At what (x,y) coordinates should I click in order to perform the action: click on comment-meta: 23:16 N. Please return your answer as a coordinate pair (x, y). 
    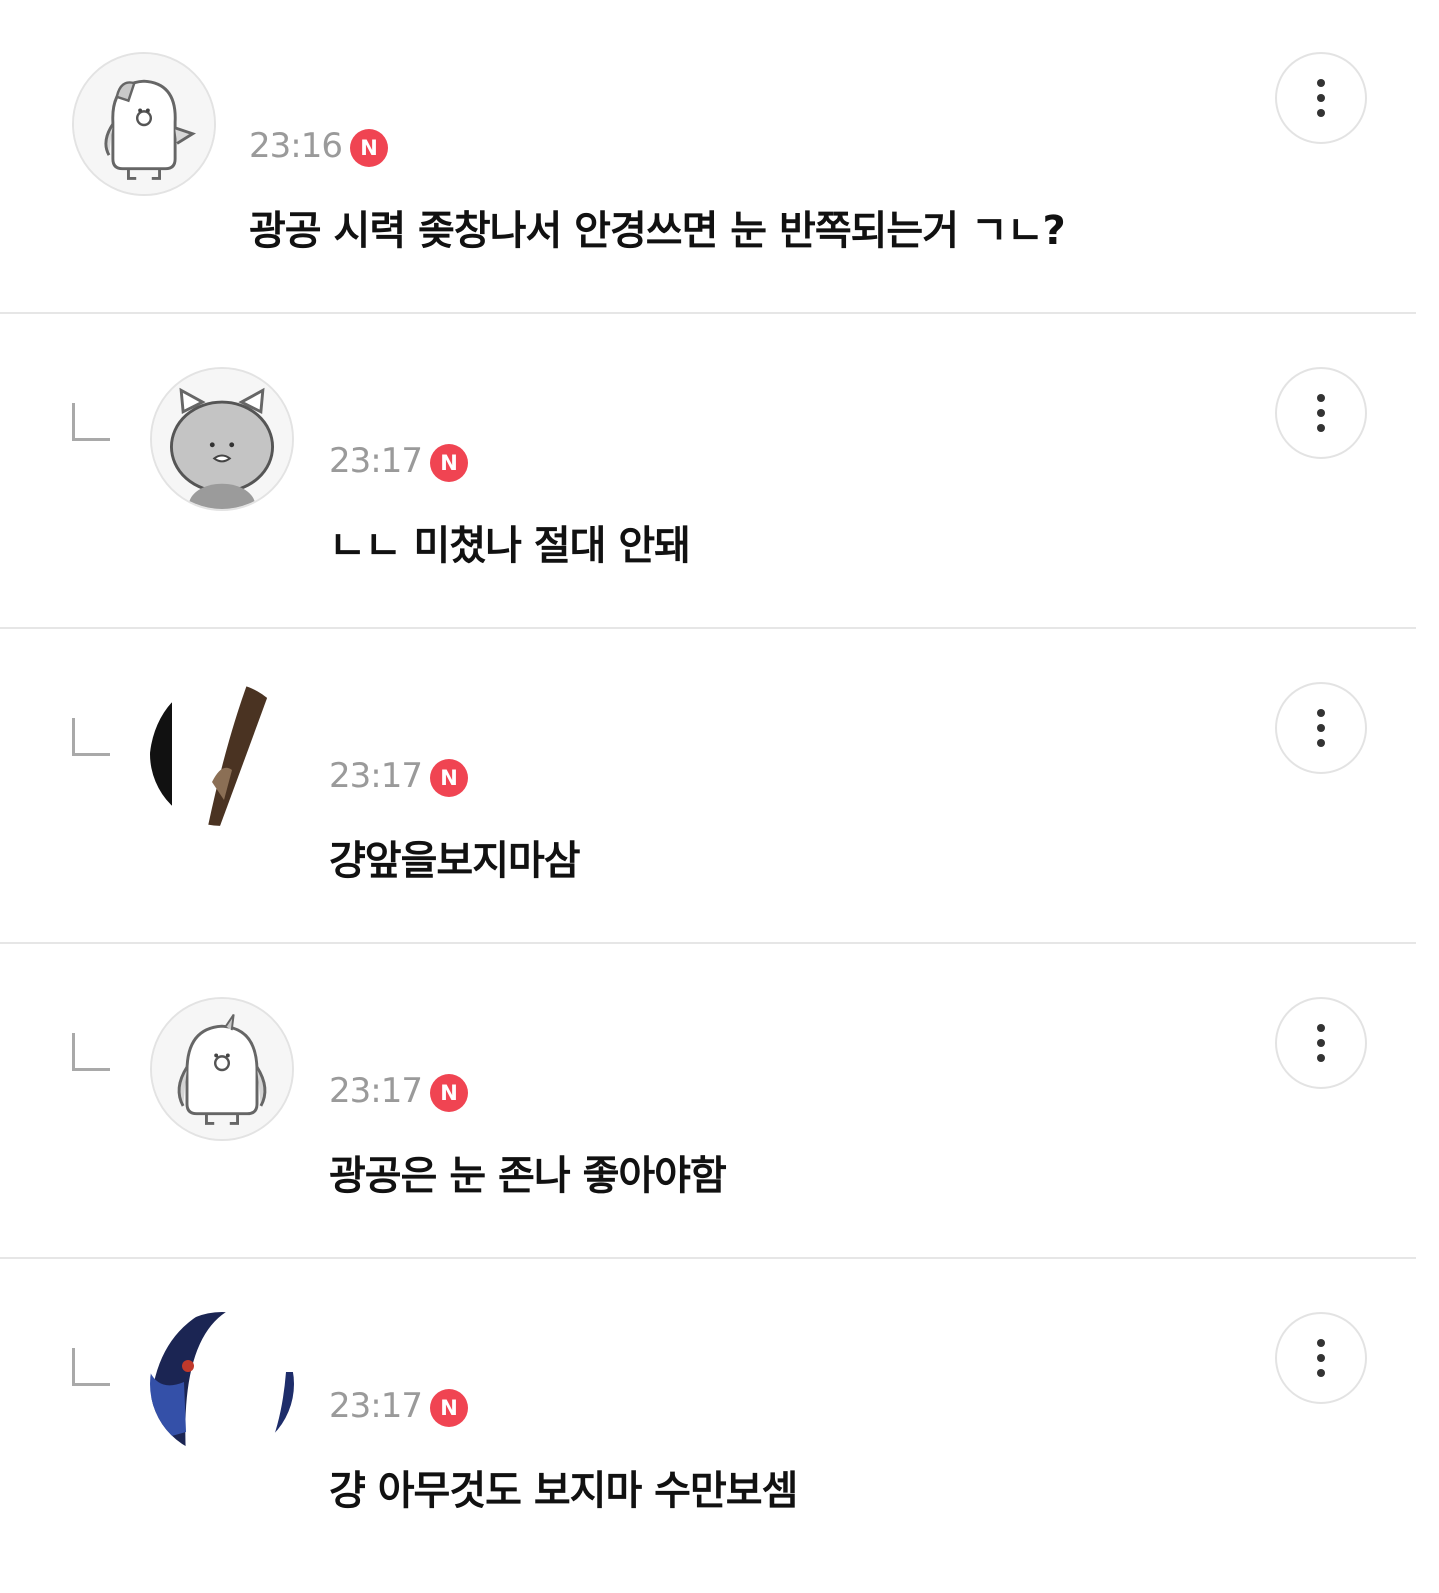
    Looking at the image, I should click on (318, 146).